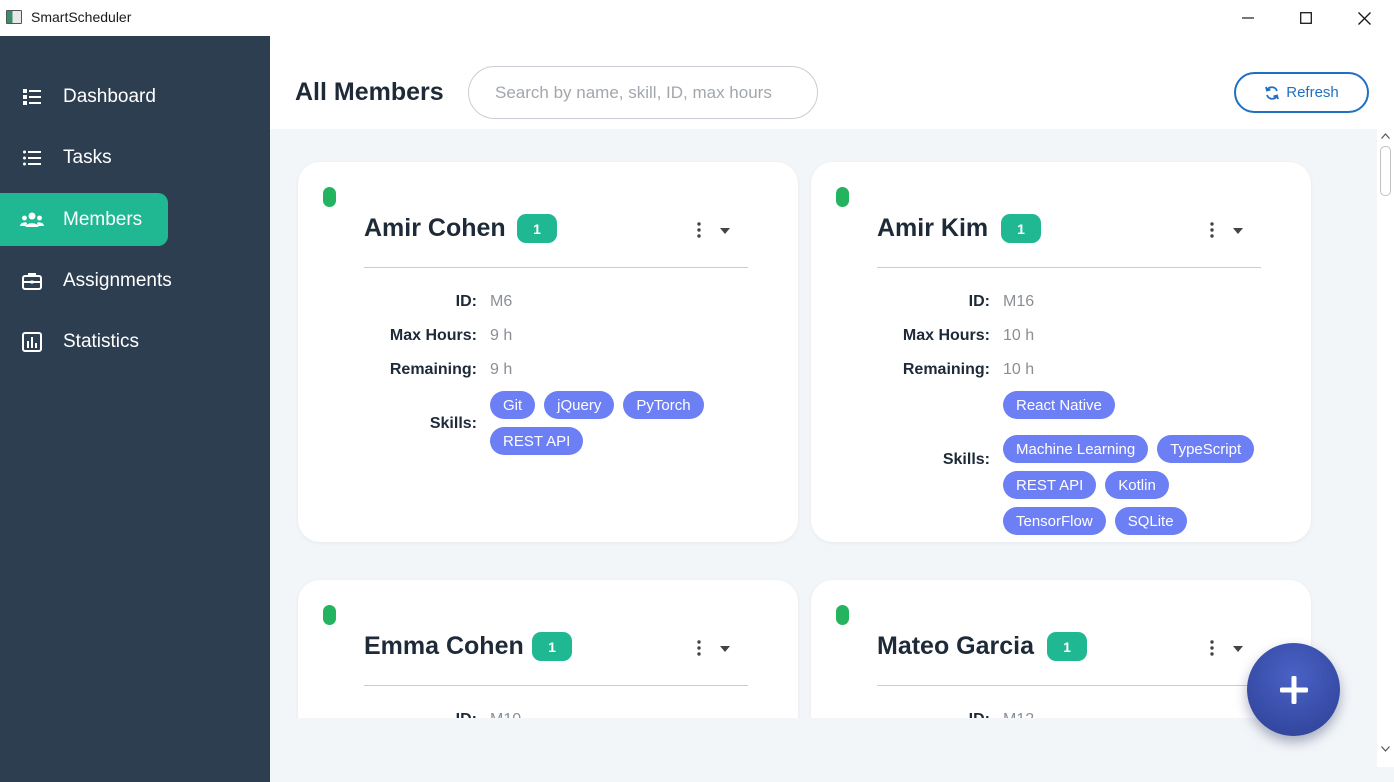 The width and height of the screenshot is (1394, 782). What do you see at coordinates (501, 369) in the screenshot?
I see `remaining-value: 9 h` at bounding box center [501, 369].